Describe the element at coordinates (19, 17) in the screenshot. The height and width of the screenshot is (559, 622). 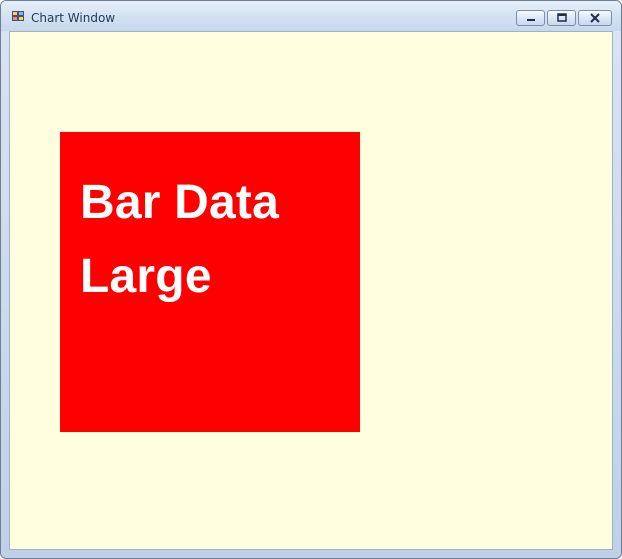
I see `app-icon` at that location.